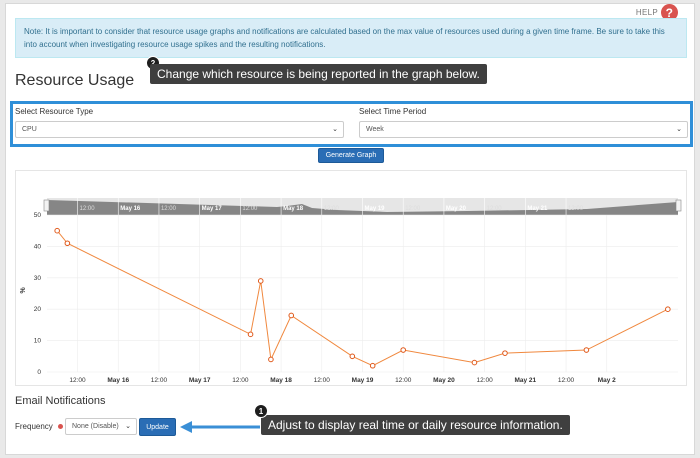  What do you see at coordinates (537, 209) in the screenshot?
I see `navigator-label: May 21` at bounding box center [537, 209].